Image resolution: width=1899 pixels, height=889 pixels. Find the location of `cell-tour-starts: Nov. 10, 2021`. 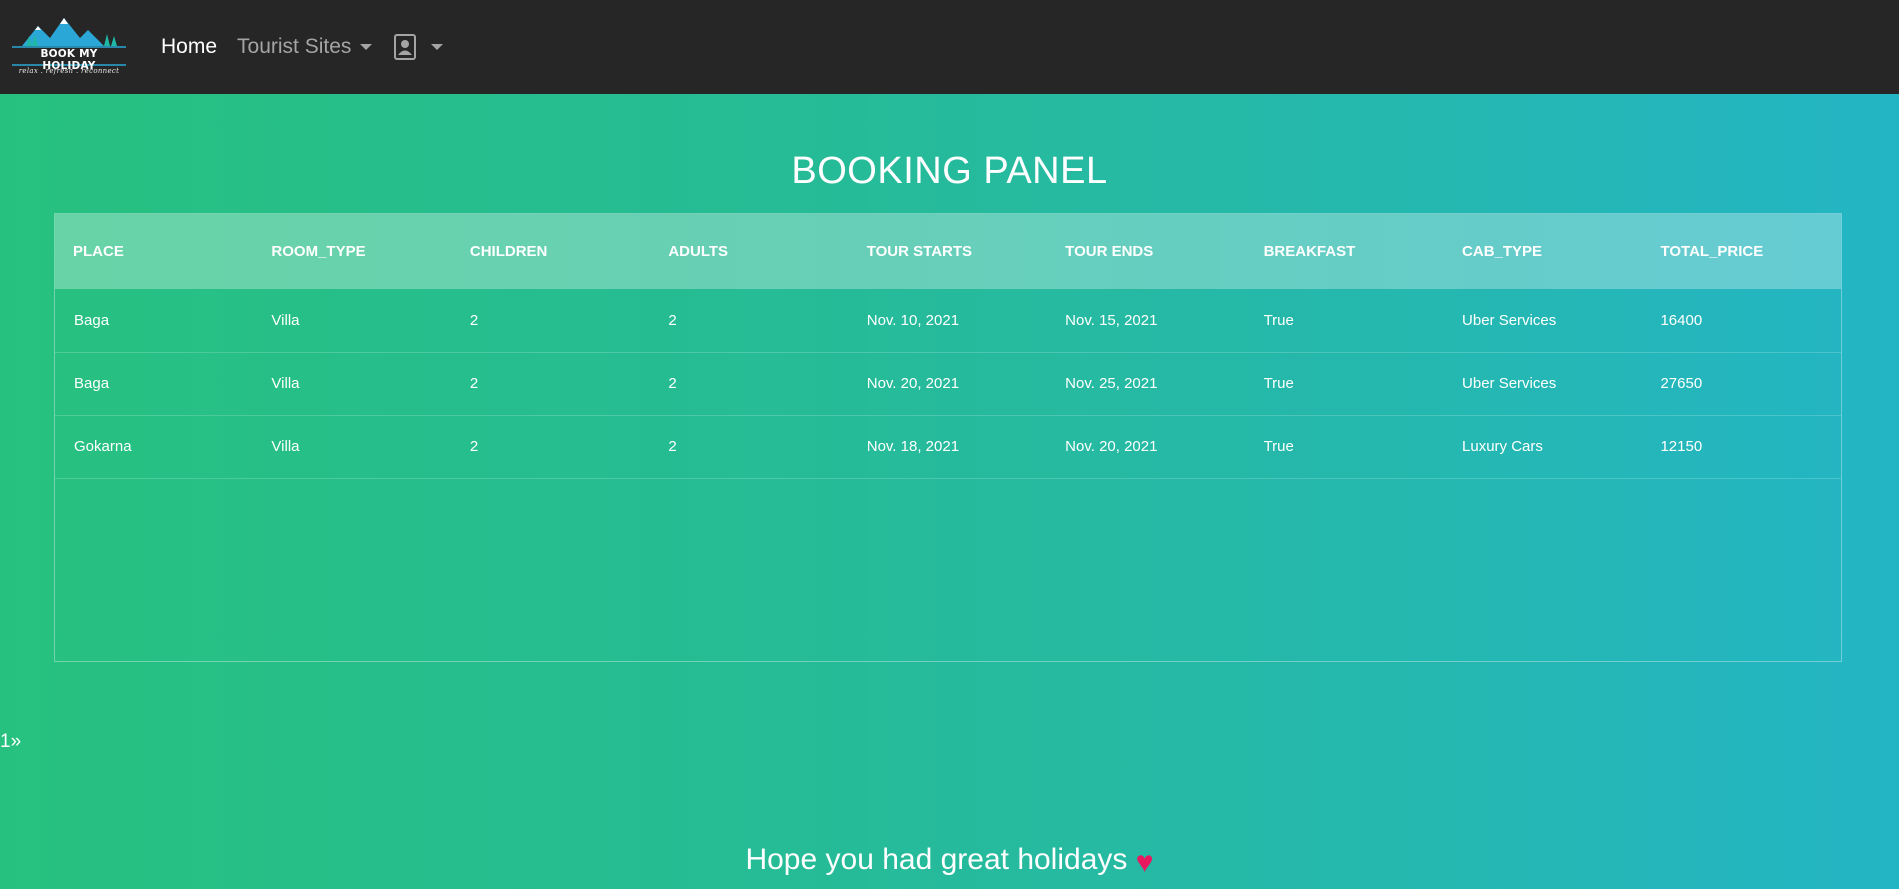

cell-tour-starts: Nov. 10, 2021 is located at coordinates (913, 320).